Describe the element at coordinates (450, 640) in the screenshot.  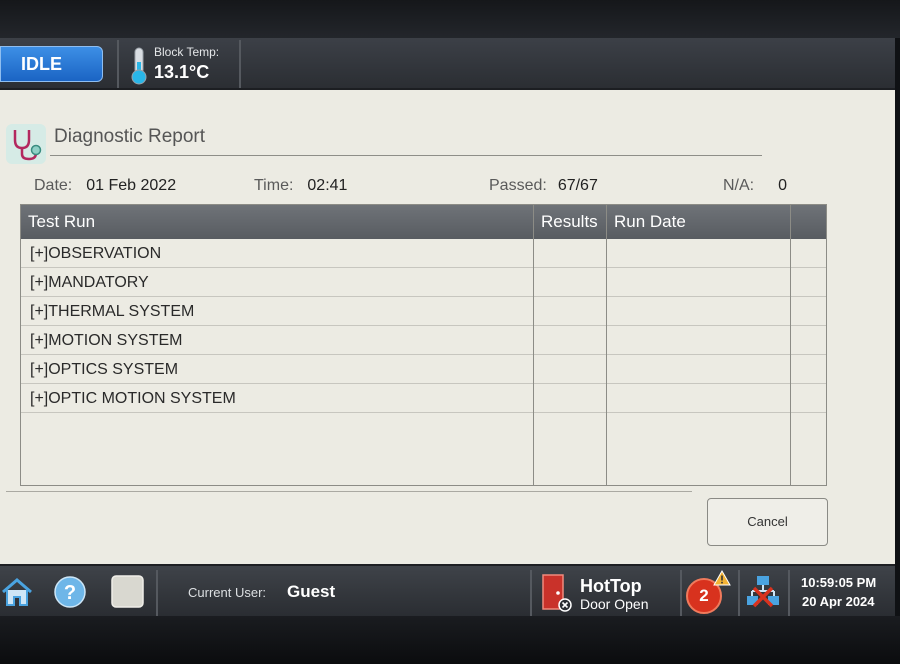
I see `device-bezel-bottom` at that location.